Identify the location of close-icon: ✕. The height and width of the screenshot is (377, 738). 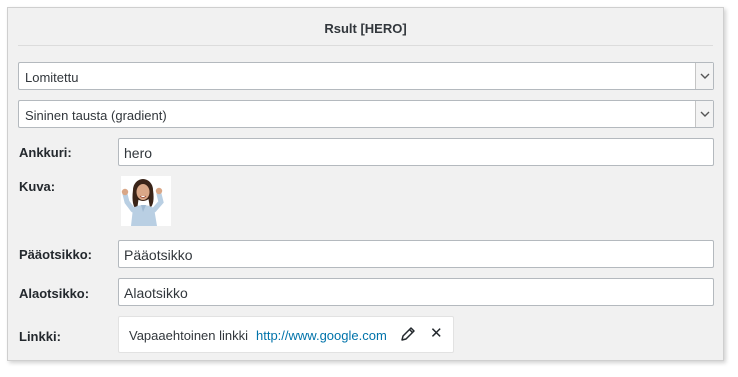
(437, 334).